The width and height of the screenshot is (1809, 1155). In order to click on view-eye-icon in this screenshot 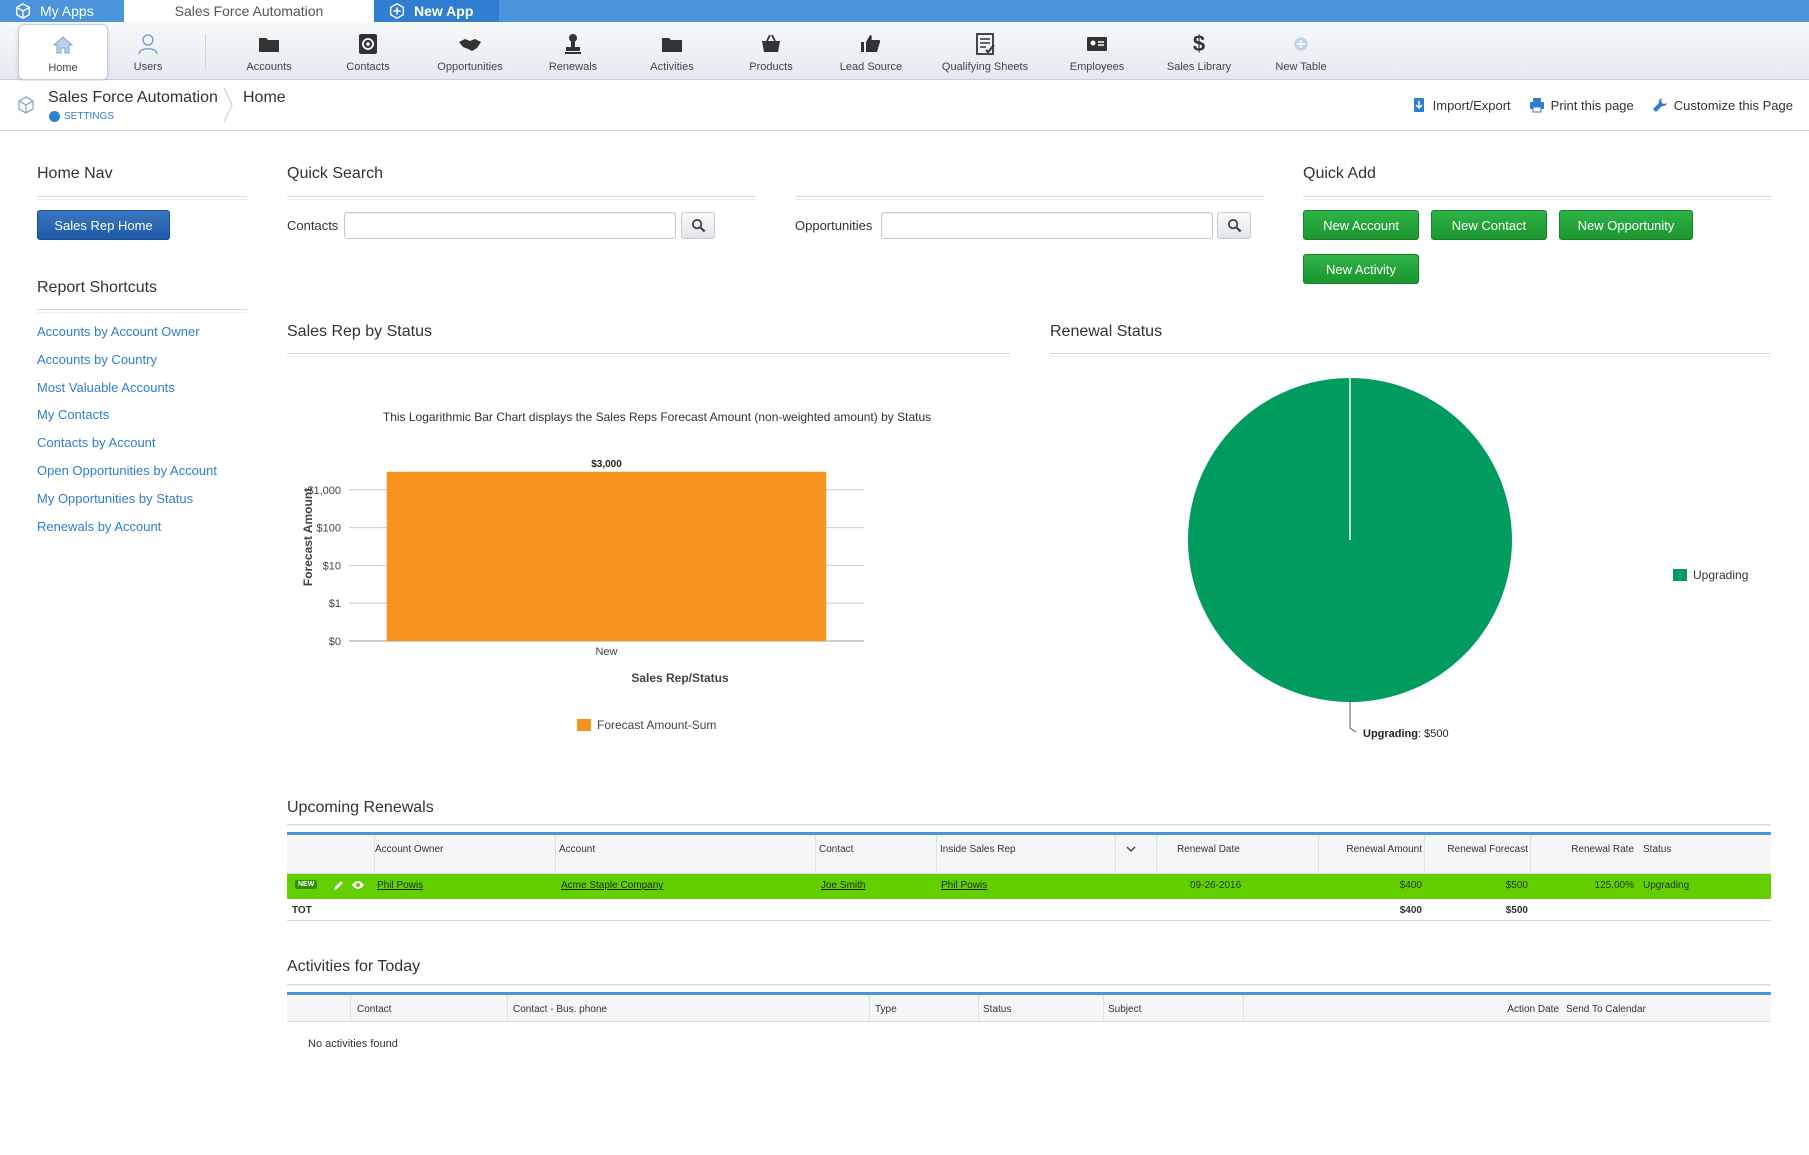, I will do `click(358, 886)`.